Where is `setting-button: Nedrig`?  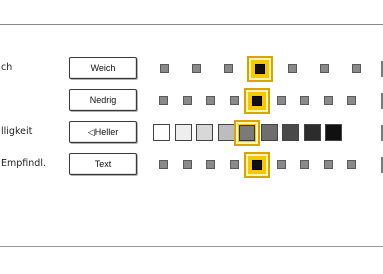 setting-button: Nedrig is located at coordinates (103, 100).